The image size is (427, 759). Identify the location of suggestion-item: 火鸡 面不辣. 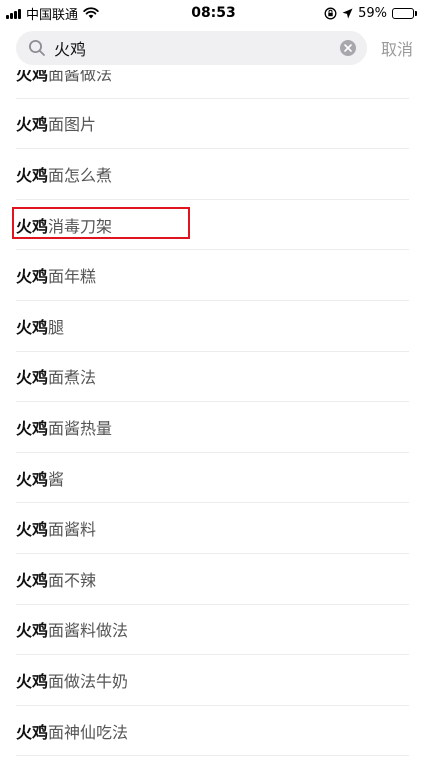
(212, 579).